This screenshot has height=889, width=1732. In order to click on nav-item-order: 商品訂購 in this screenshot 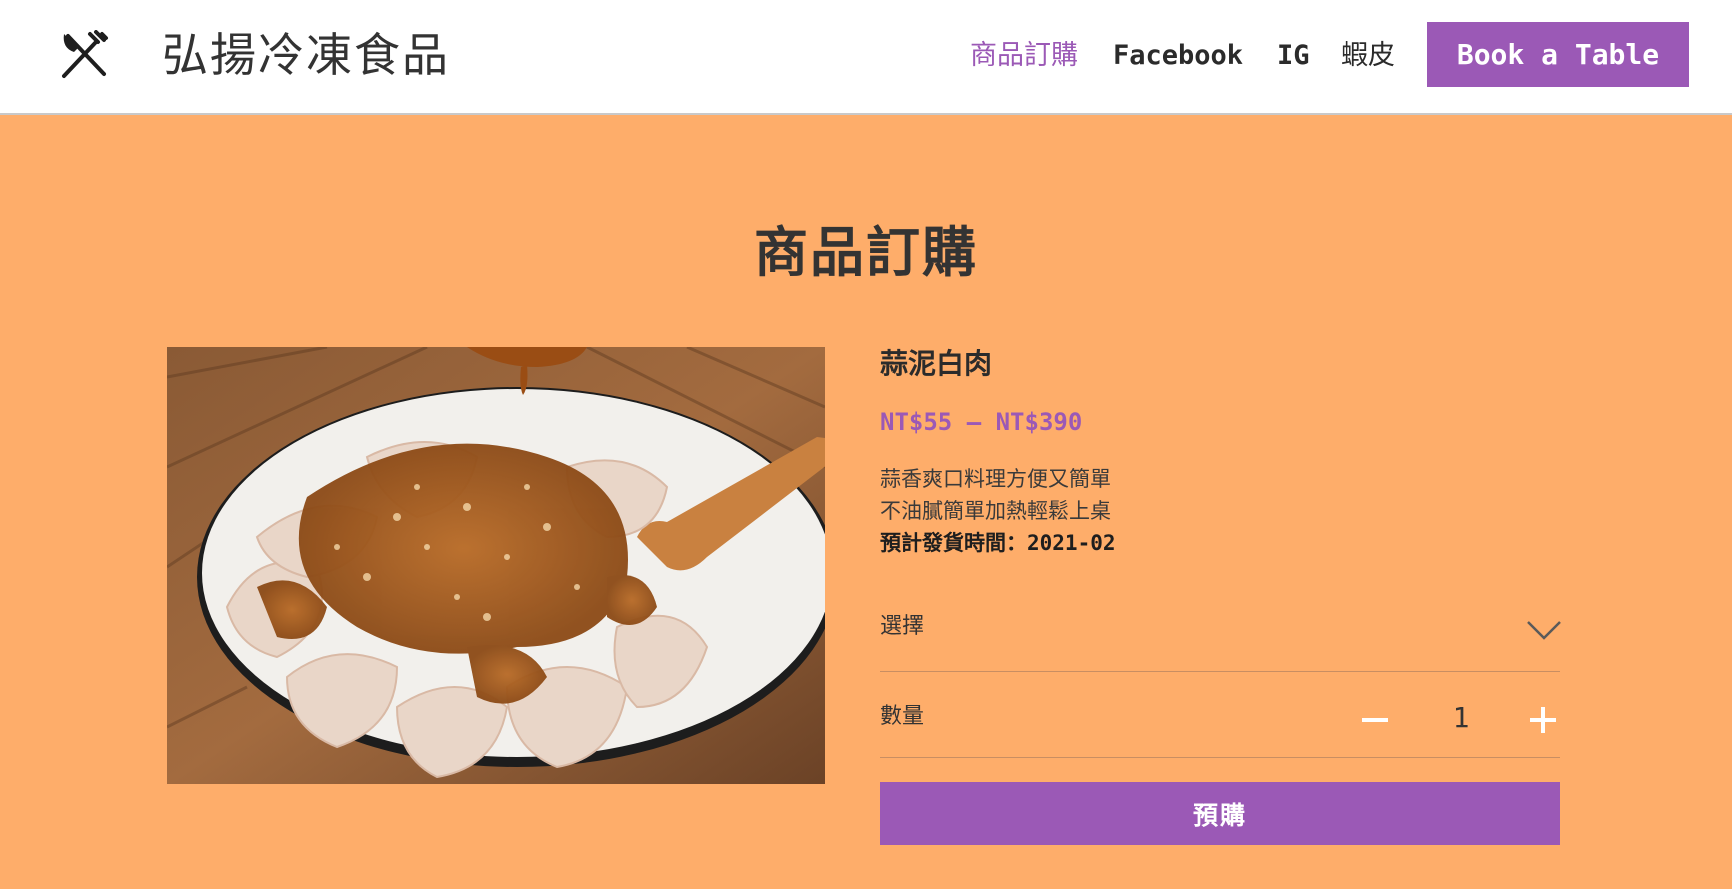, I will do `click(1024, 56)`.